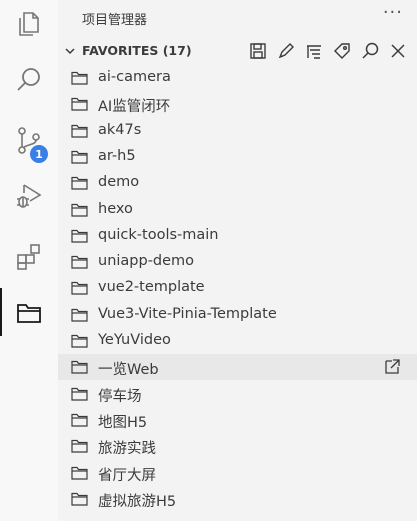  I want to click on project-label: vue2-template, so click(151, 287).